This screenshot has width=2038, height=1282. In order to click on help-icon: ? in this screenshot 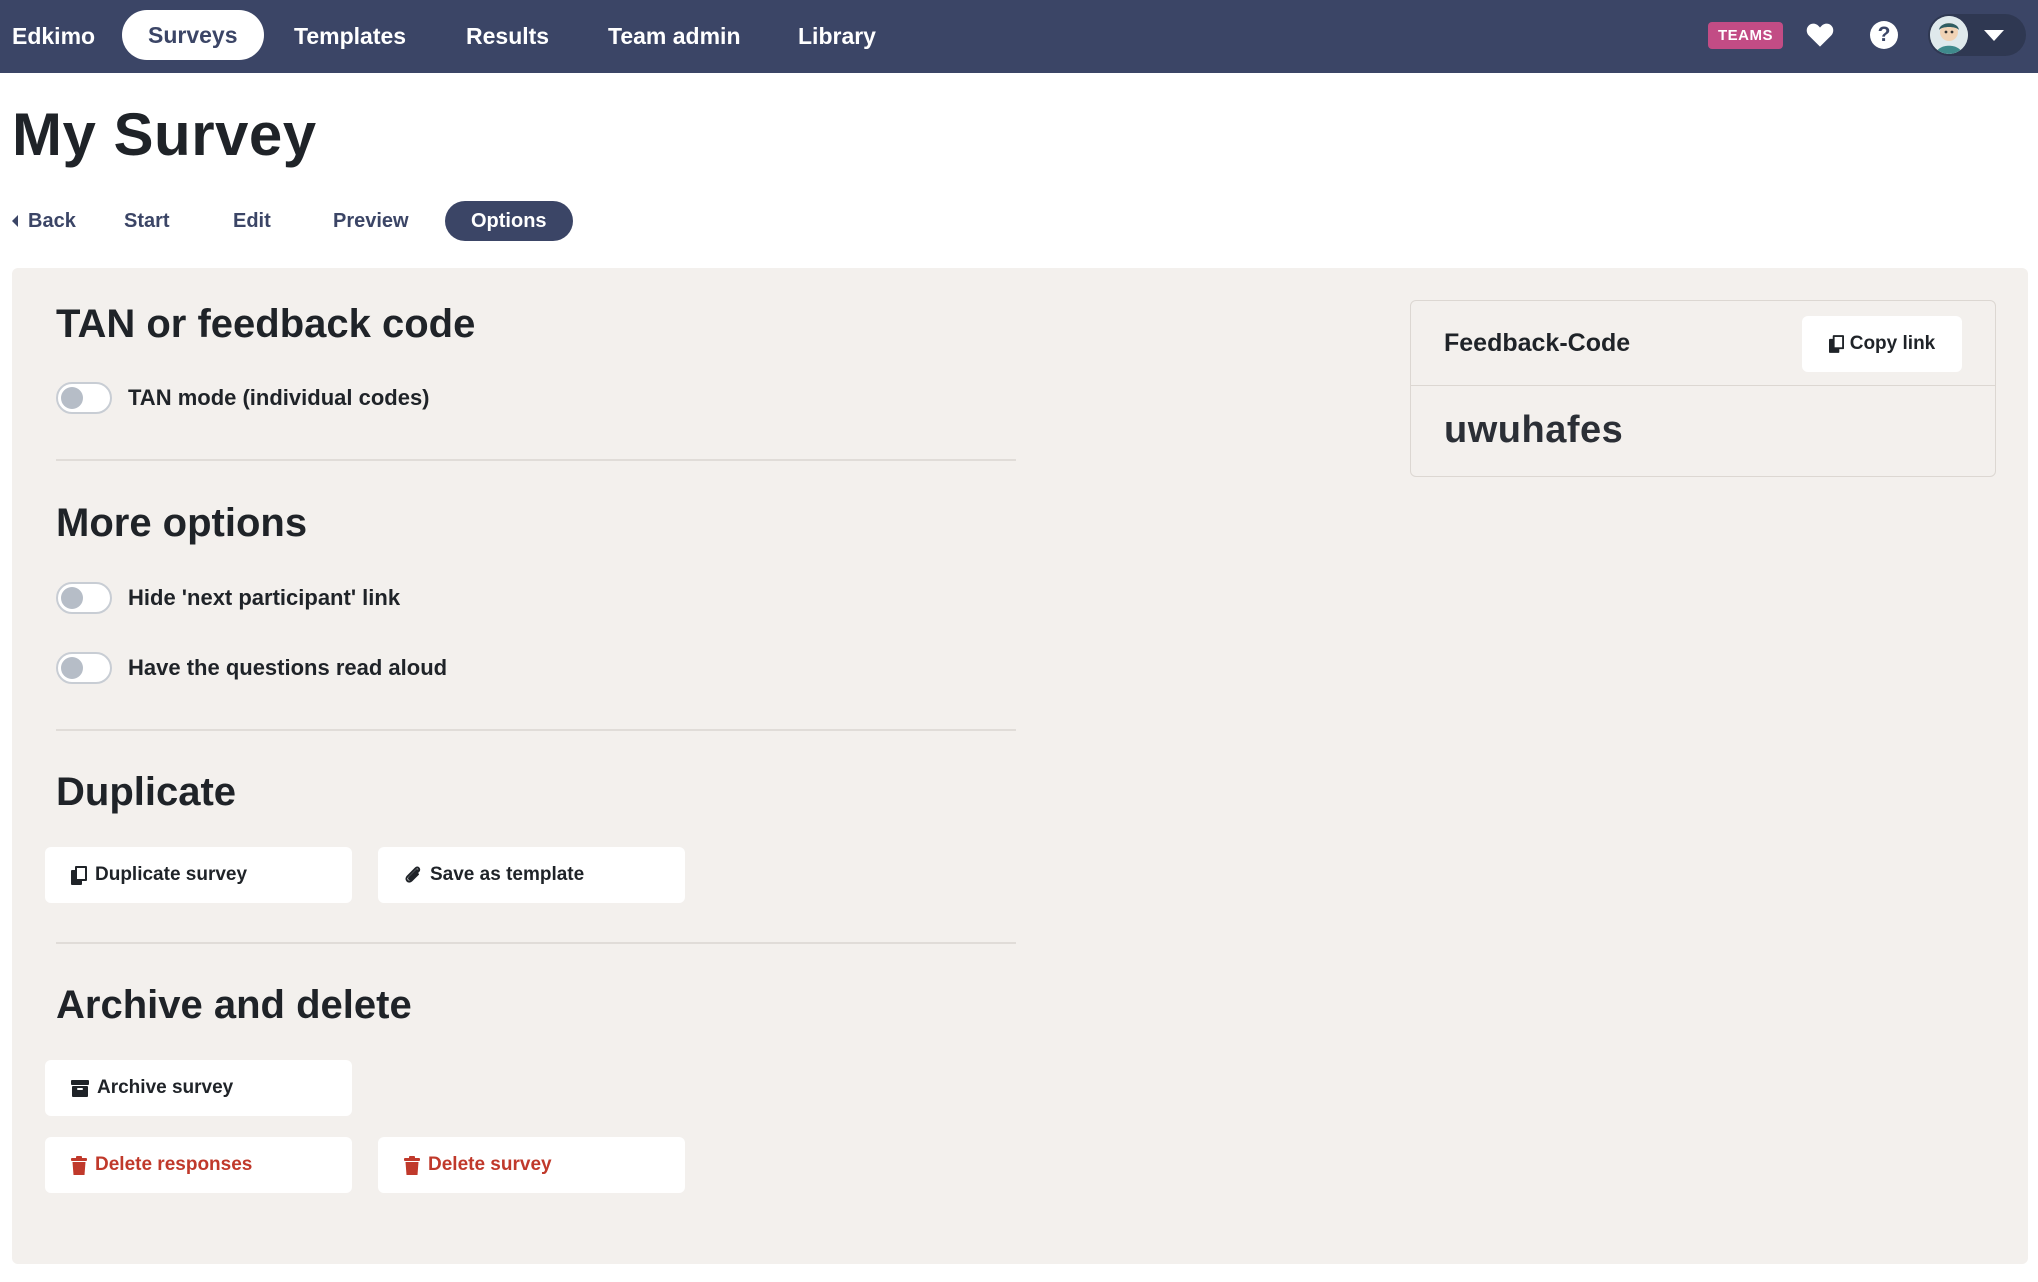, I will do `click(1884, 35)`.